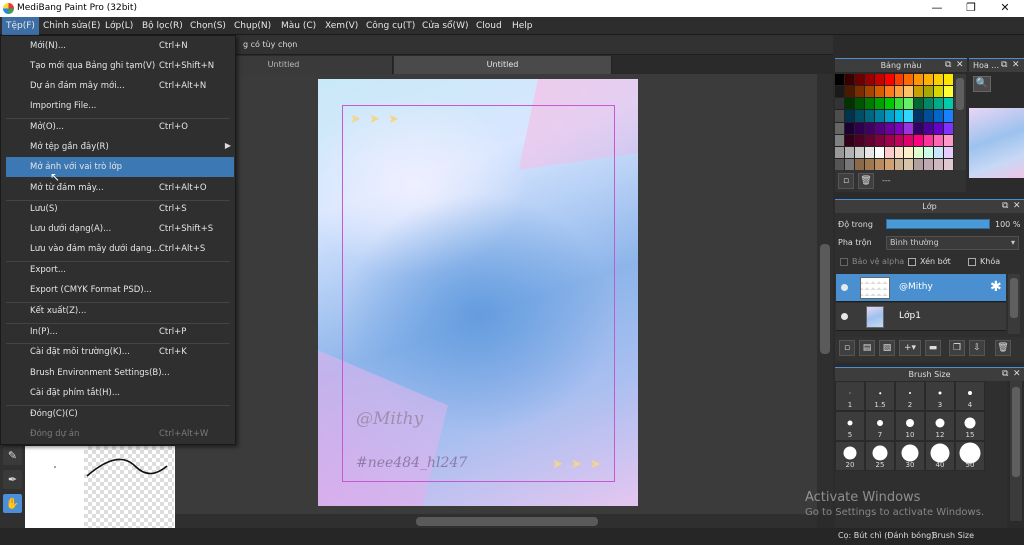  I want to click on layer-row-mithy: @Mithy ✱, so click(921, 288).